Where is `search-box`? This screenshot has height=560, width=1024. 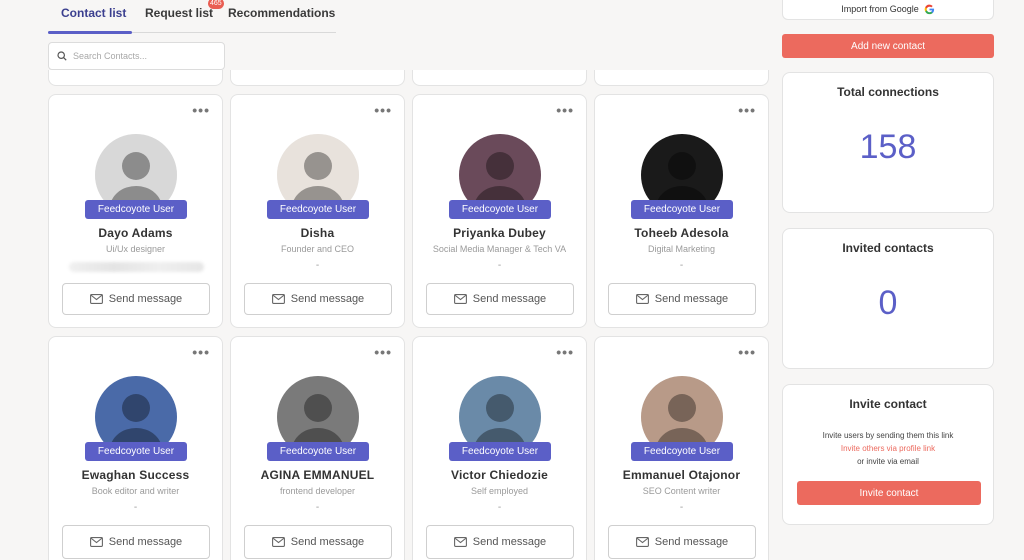 search-box is located at coordinates (136, 56).